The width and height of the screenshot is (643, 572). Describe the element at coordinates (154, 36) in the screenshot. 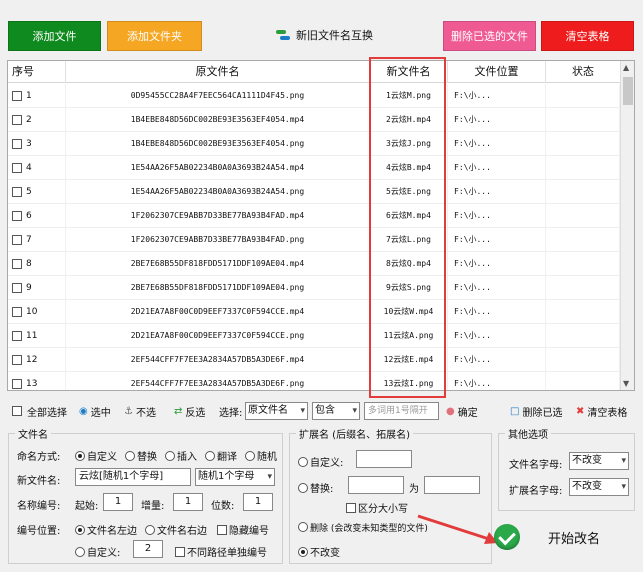

I see `add-folder-button: 添加文件夹` at that location.